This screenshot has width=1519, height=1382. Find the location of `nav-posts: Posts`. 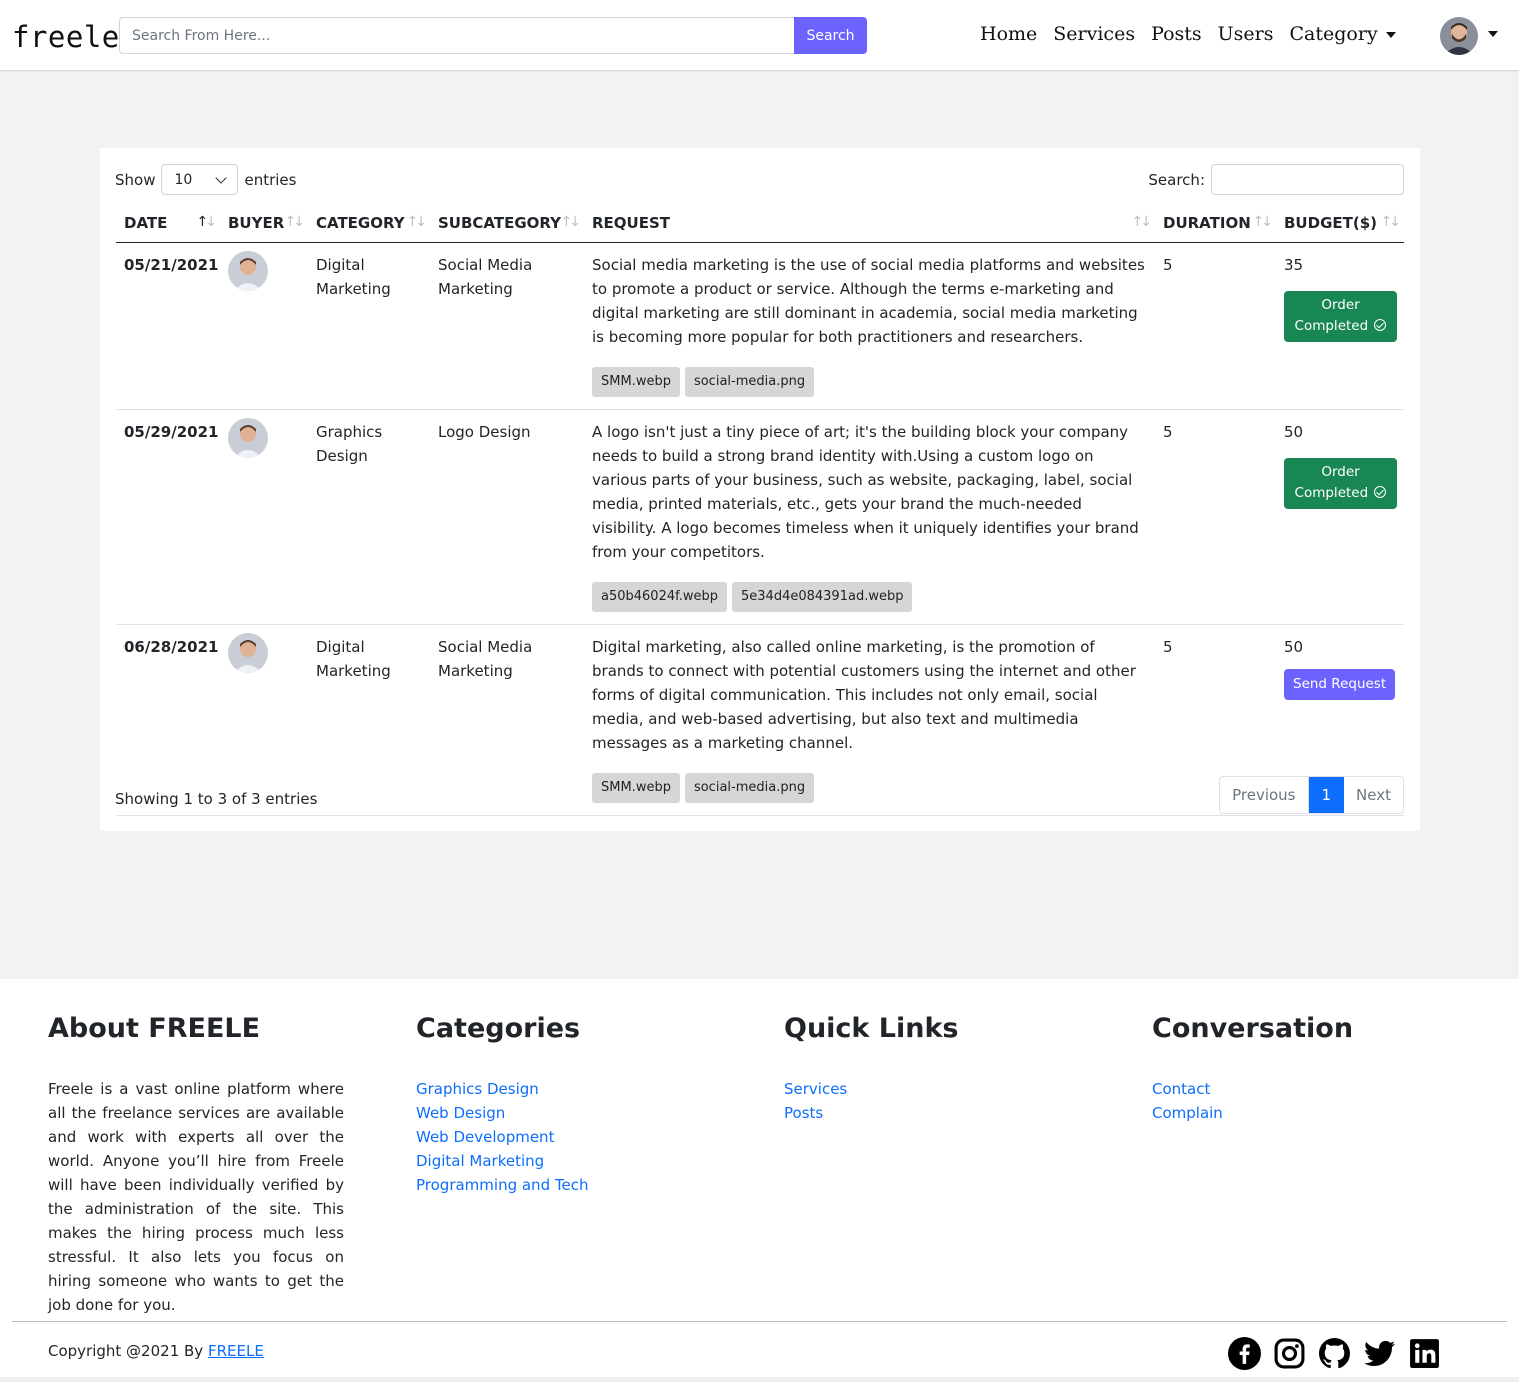

nav-posts: Posts is located at coordinates (1176, 34).